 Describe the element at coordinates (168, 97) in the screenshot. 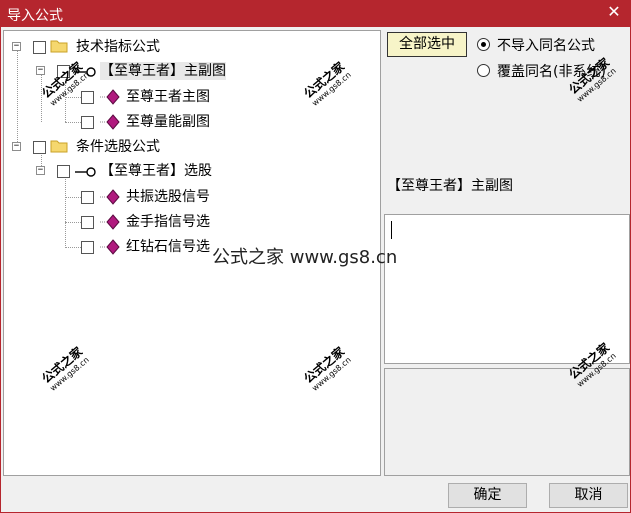

I see `tree-node-label: 至尊王者主图` at that location.